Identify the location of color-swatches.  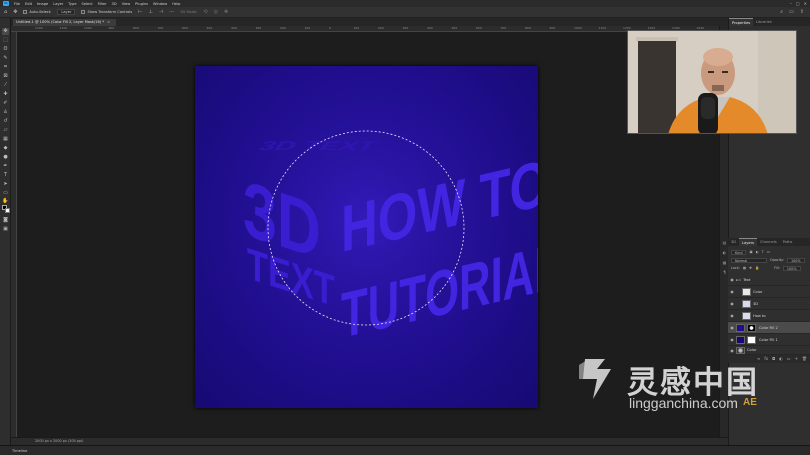
(6, 209).